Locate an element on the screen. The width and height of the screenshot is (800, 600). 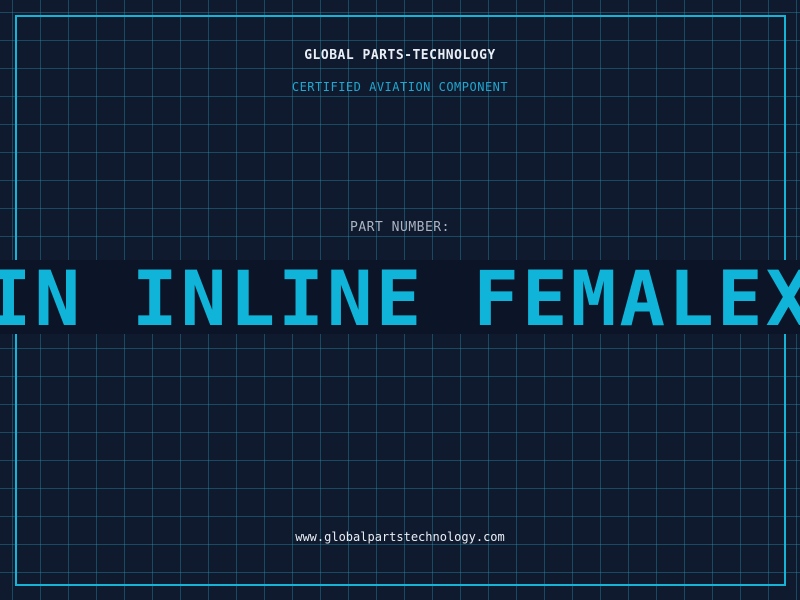
part-number-band: 4PIN INLINE FEMALEXLR is located at coordinates (400, 297).